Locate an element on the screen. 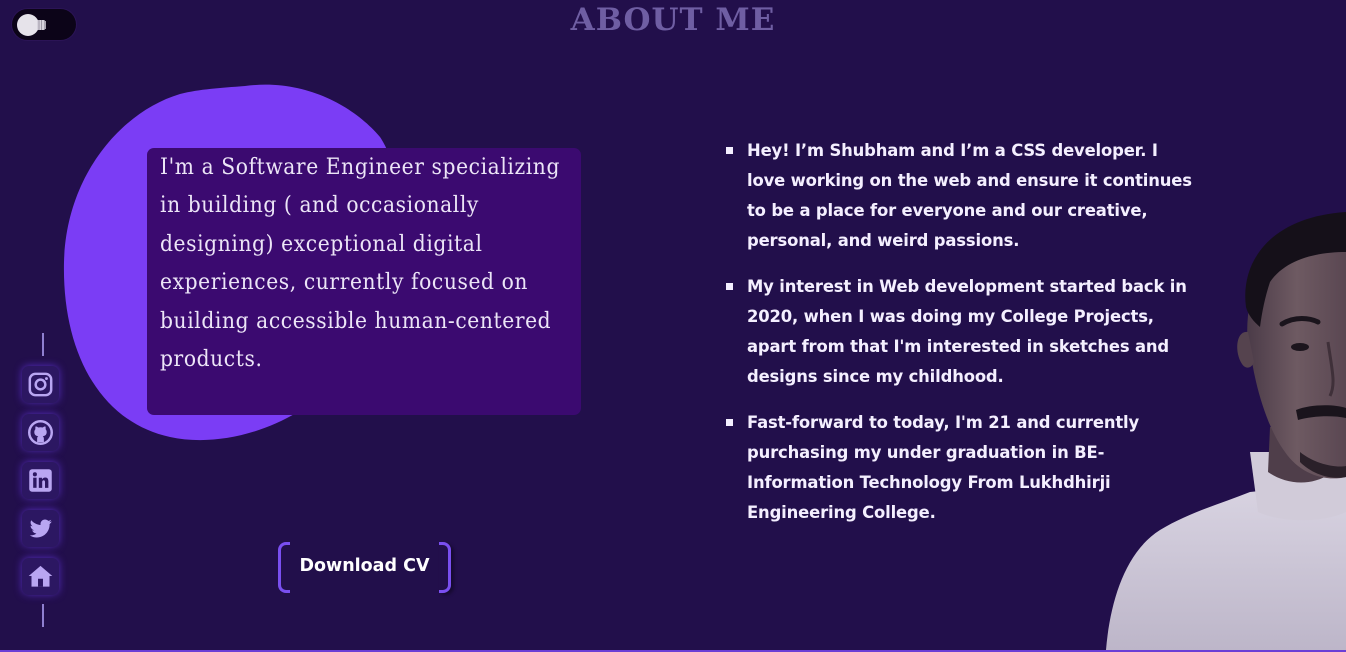 The width and height of the screenshot is (1346, 652). home-link is located at coordinates (40, 576).